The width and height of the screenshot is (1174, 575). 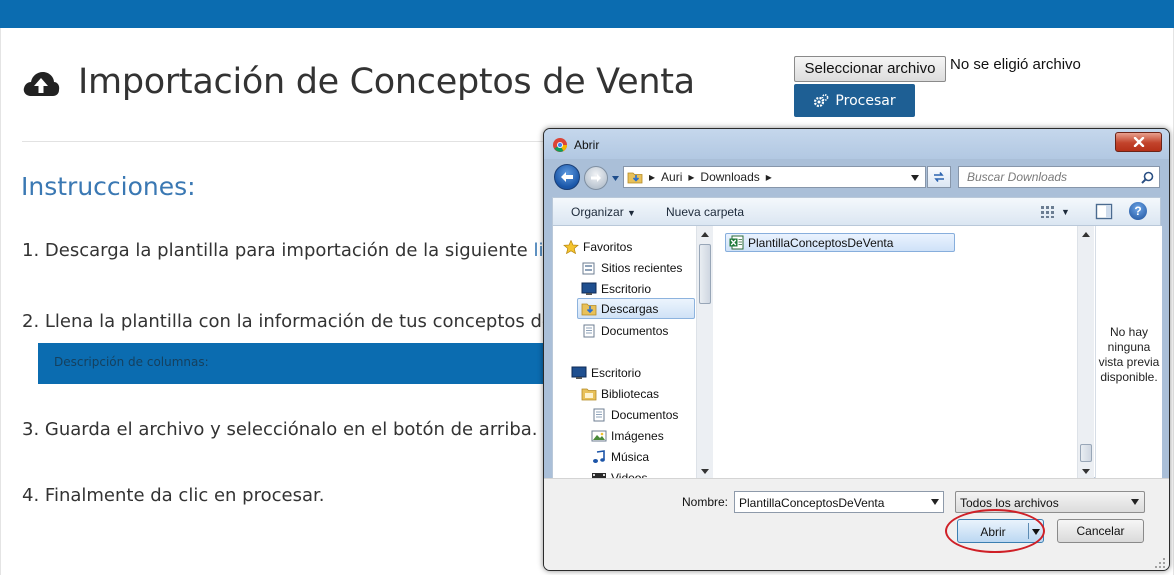 What do you see at coordinates (1100, 531) in the screenshot?
I see `cancel-button: Cancelar` at bounding box center [1100, 531].